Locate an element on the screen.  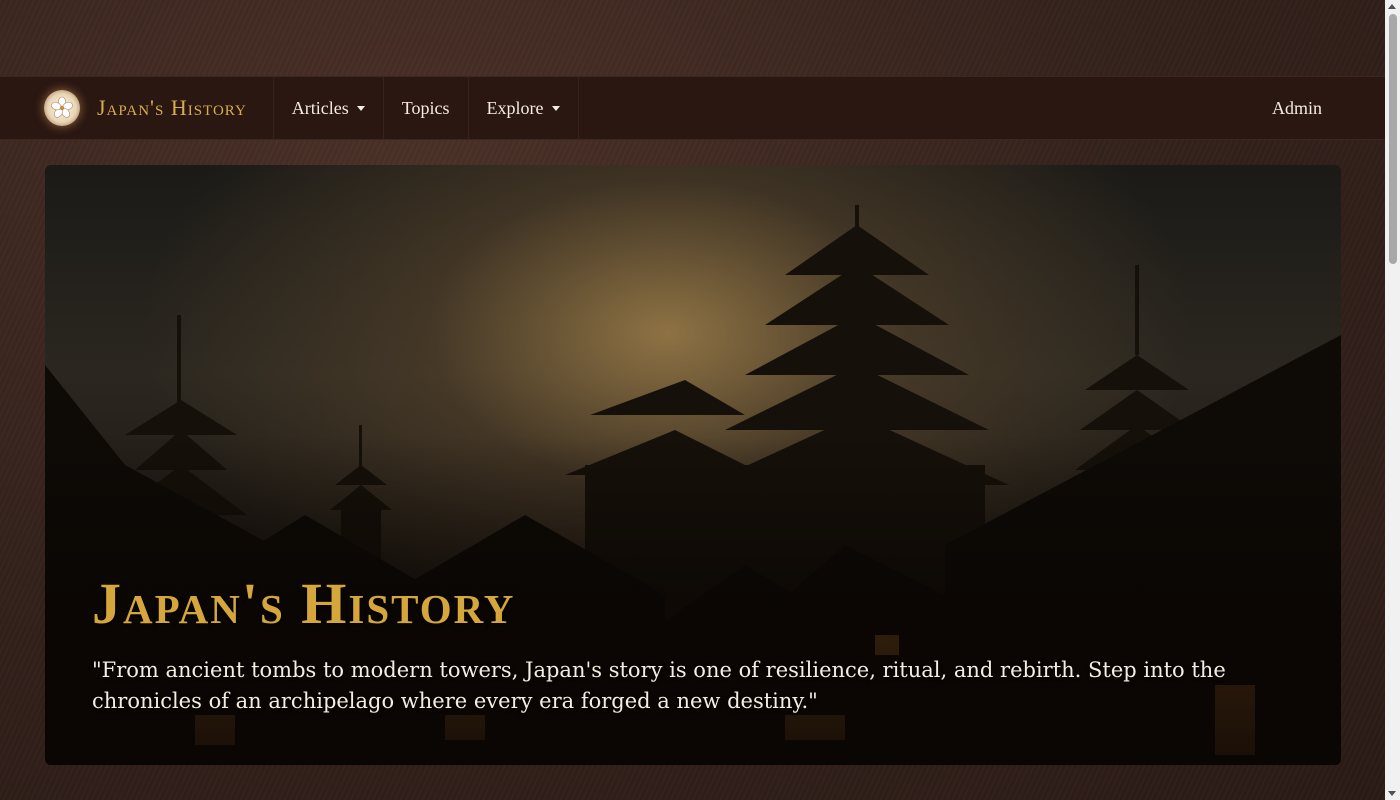
nav-topics-label: Topics is located at coordinates (425, 107).